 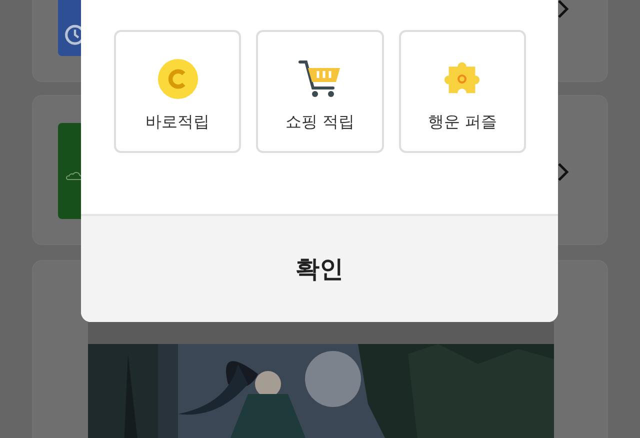 I want to click on coin-icon, so click(x=178, y=79).